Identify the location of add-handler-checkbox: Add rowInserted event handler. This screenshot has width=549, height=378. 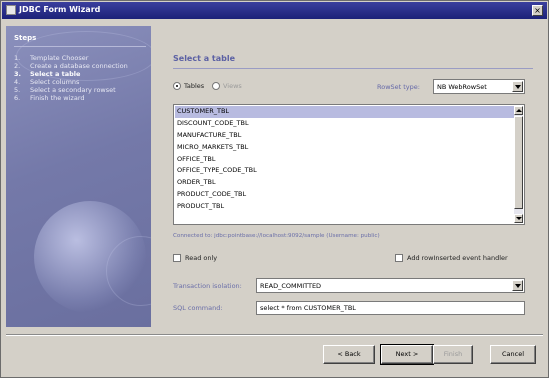
(451, 258).